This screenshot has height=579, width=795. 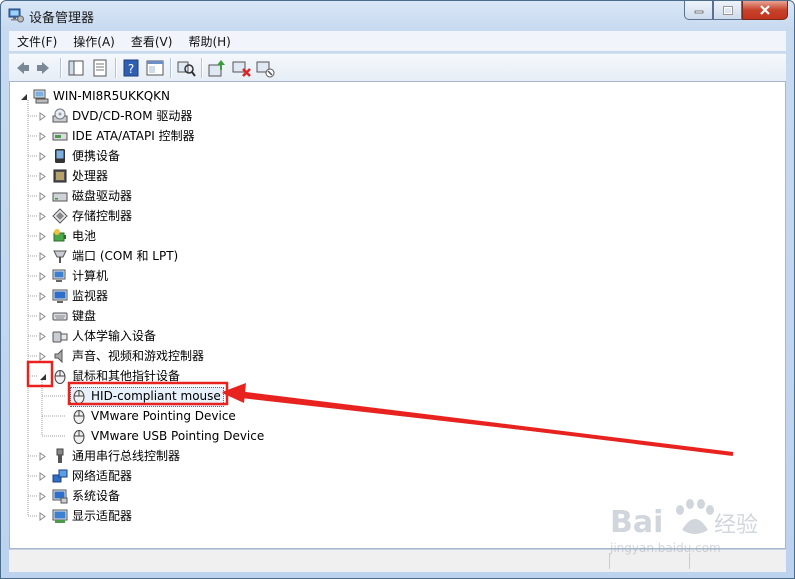 I want to click on properties-button, so click(x=100, y=68).